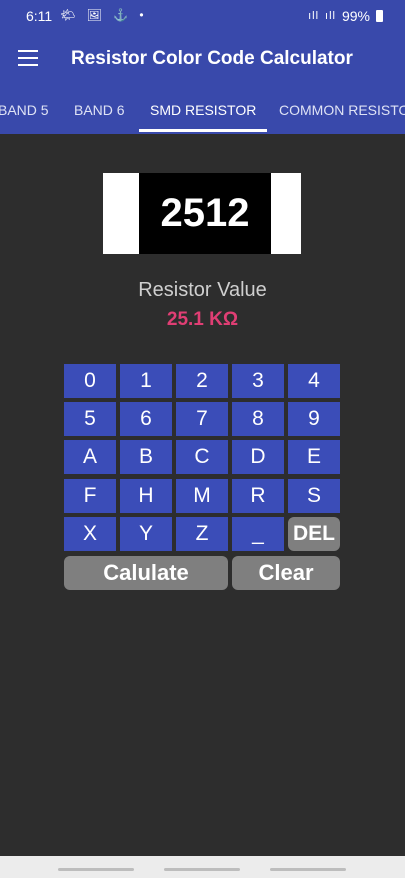 The image size is (405, 878). What do you see at coordinates (342, 110) in the screenshot?
I see `tab-common-resistor: COMMON RESISTO` at bounding box center [342, 110].